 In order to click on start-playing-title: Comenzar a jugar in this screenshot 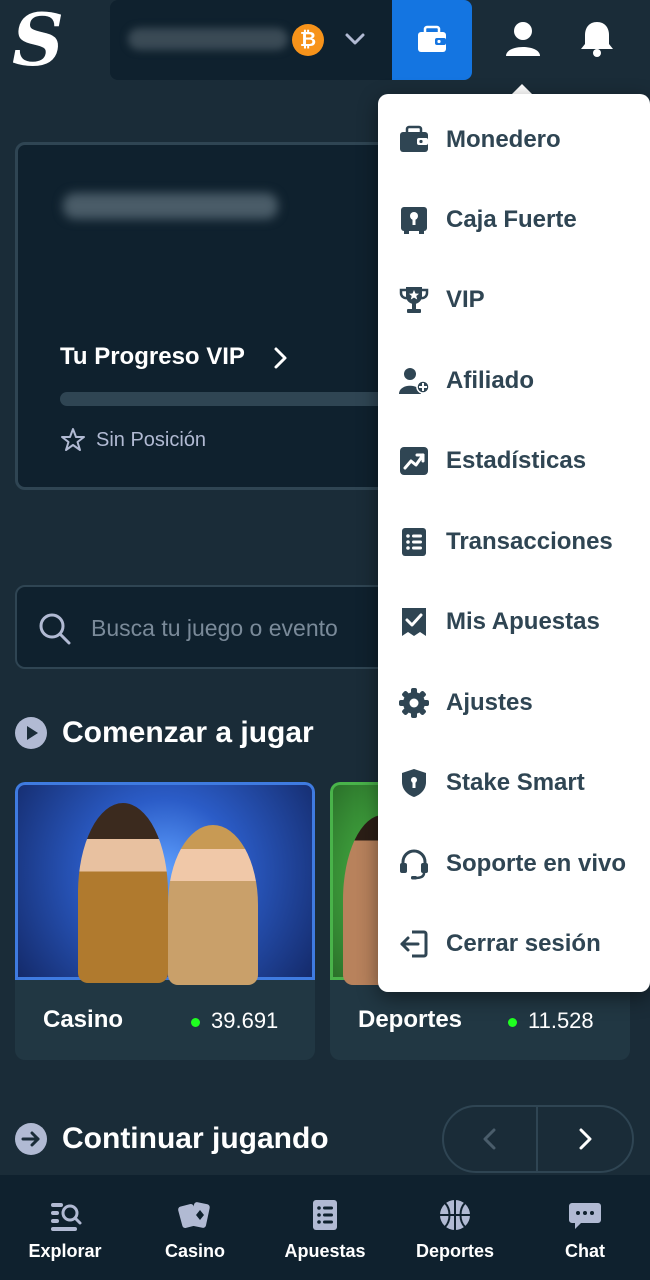, I will do `click(188, 732)`.